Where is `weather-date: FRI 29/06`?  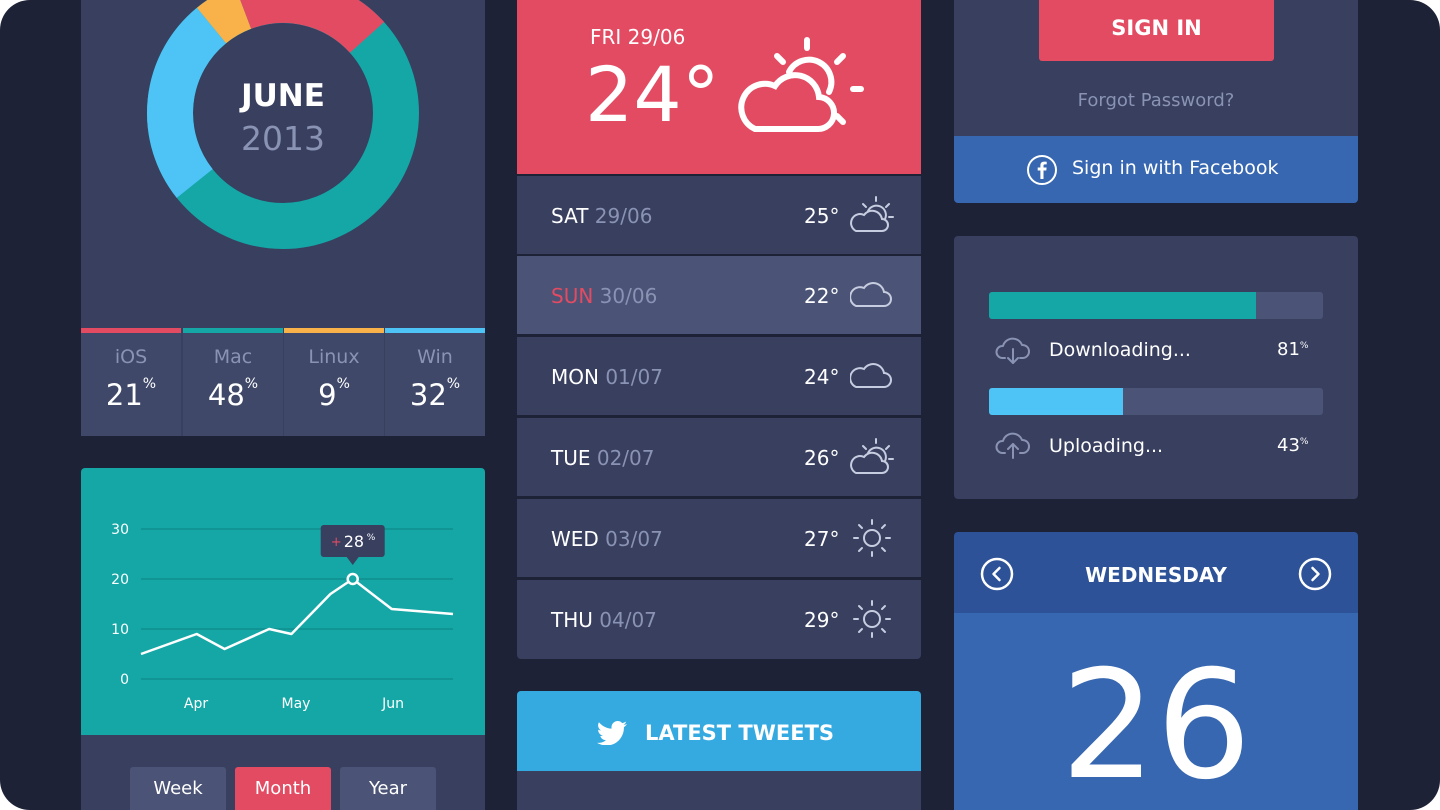
weather-date: FRI 29/06 is located at coordinates (638, 37).